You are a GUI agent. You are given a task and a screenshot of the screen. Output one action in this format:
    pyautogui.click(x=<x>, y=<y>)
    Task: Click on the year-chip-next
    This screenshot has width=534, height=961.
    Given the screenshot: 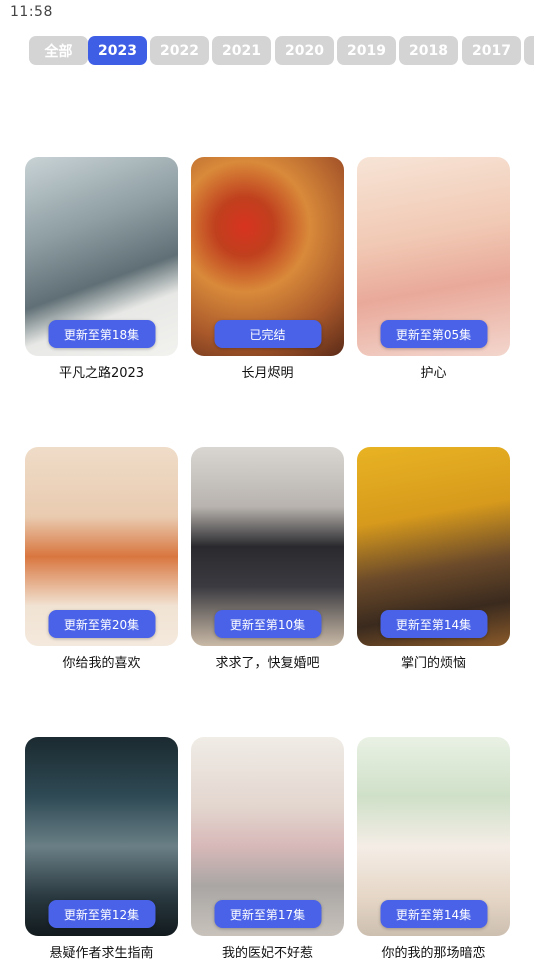 What is the action you would take?
    pyautogui.click(x=529, y=50)
    